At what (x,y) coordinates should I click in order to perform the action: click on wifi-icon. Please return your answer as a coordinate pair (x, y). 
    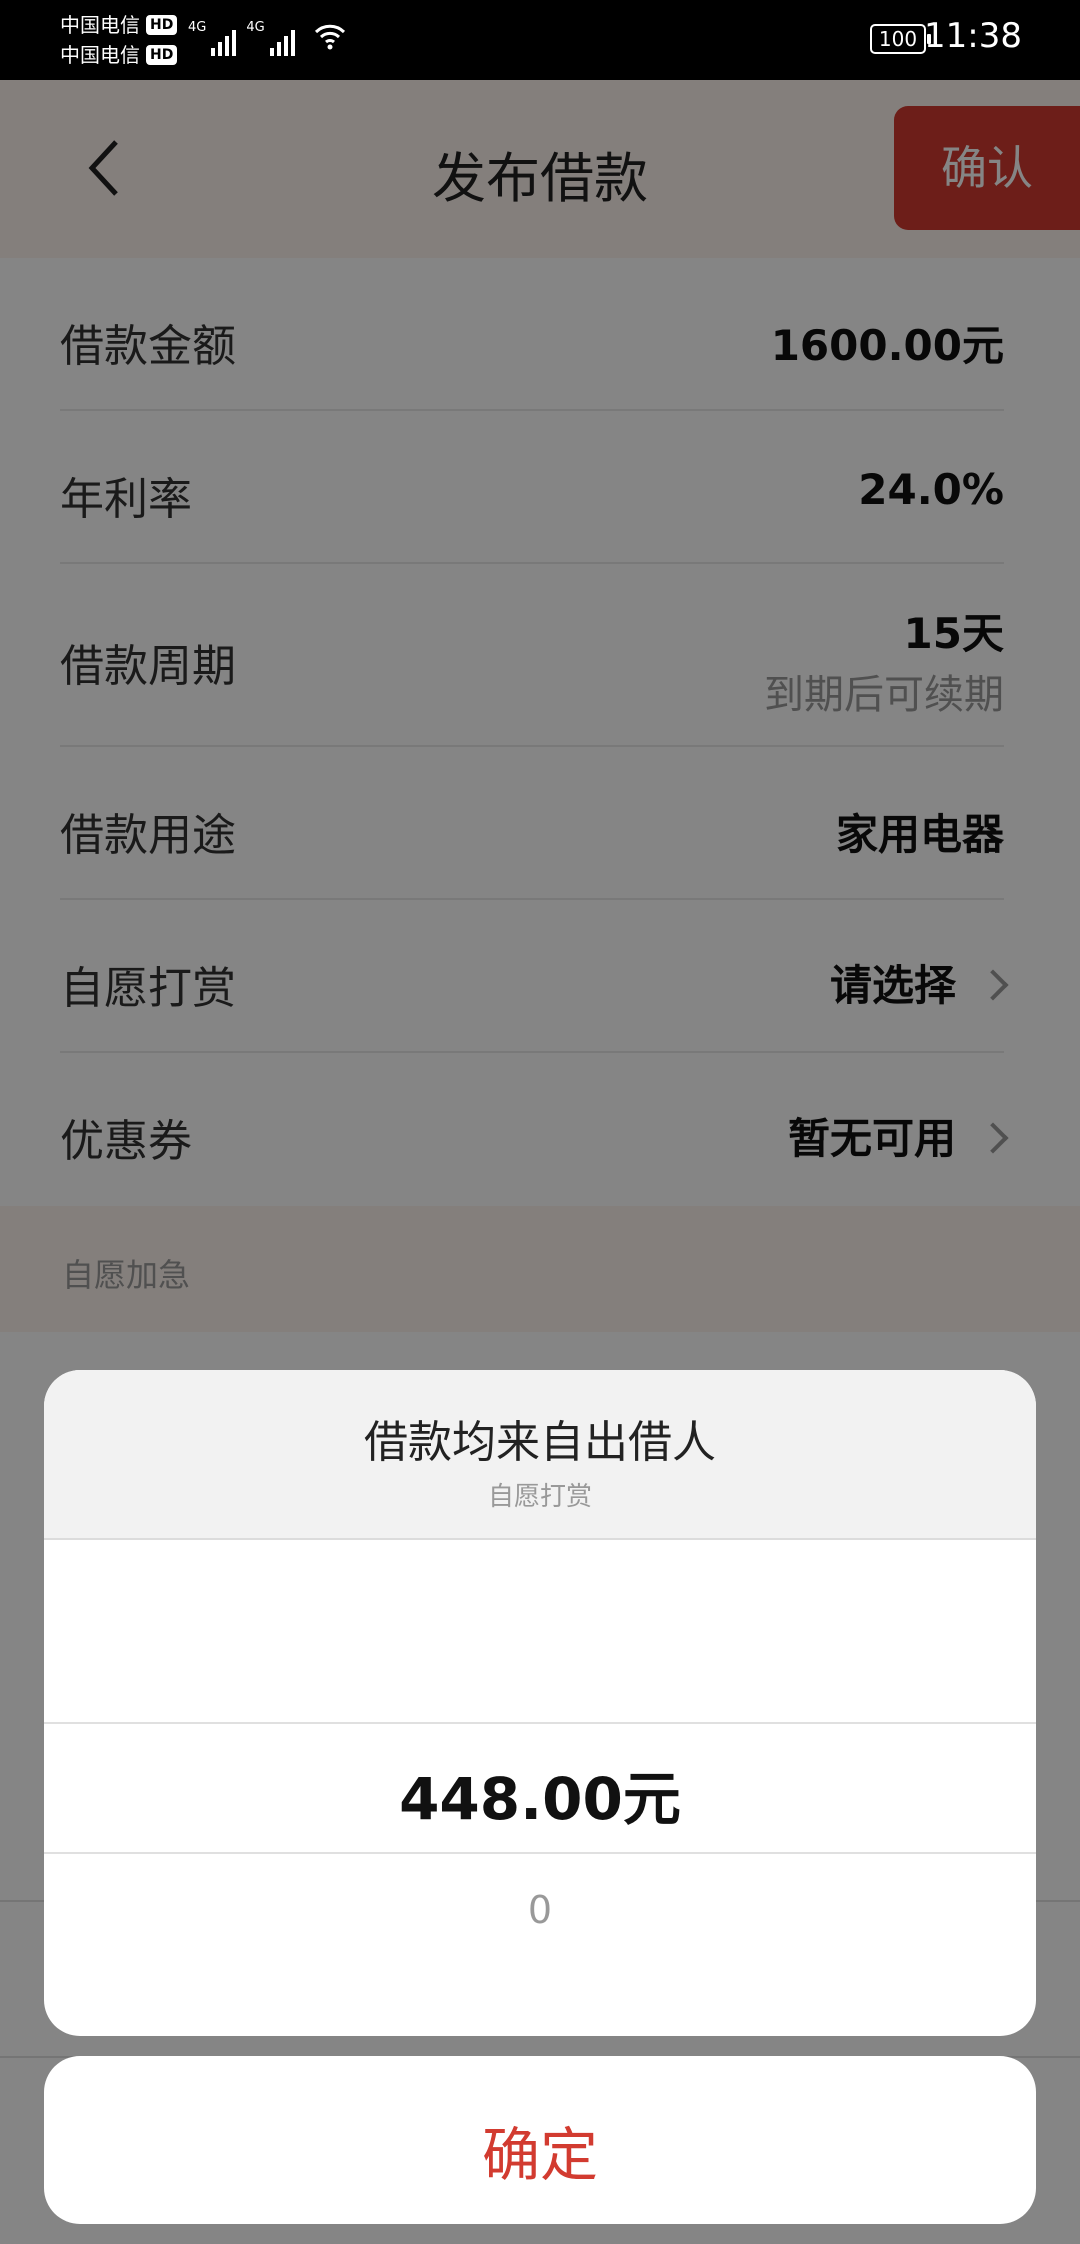
    Looking at the image, I should click on (330, 37).